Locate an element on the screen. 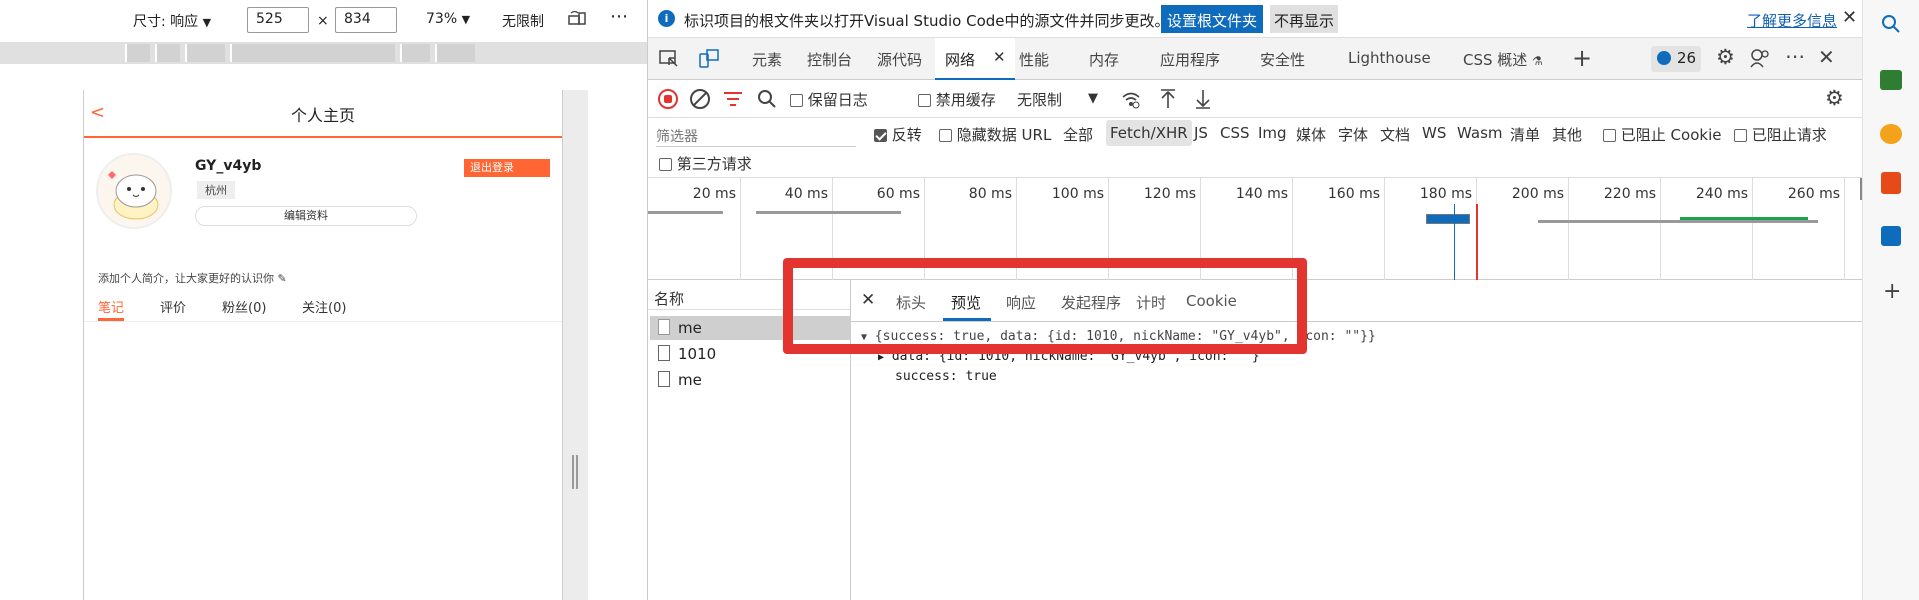  device-emulation-icon is located at coordinates (709, 61).